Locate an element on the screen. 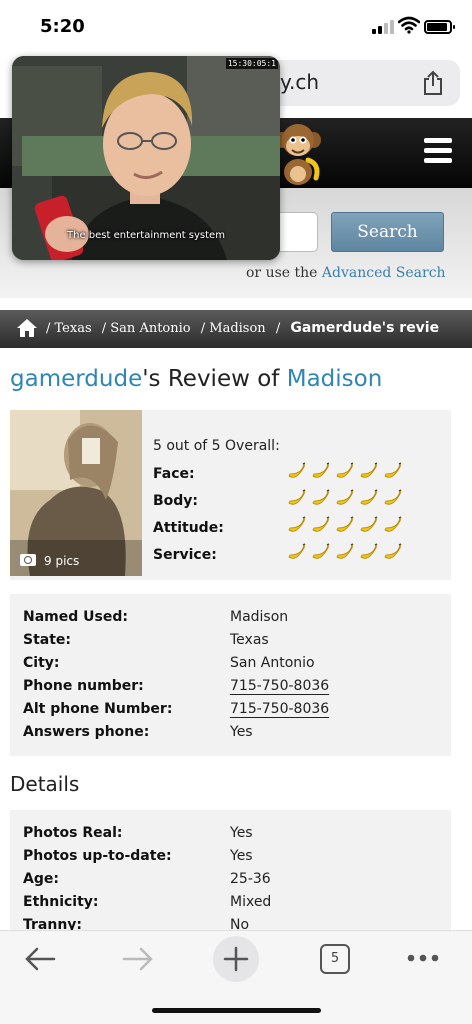 The height and width of the screenshot is (1024, 472). rating-label: Service: is located at coordinates (185, 555).